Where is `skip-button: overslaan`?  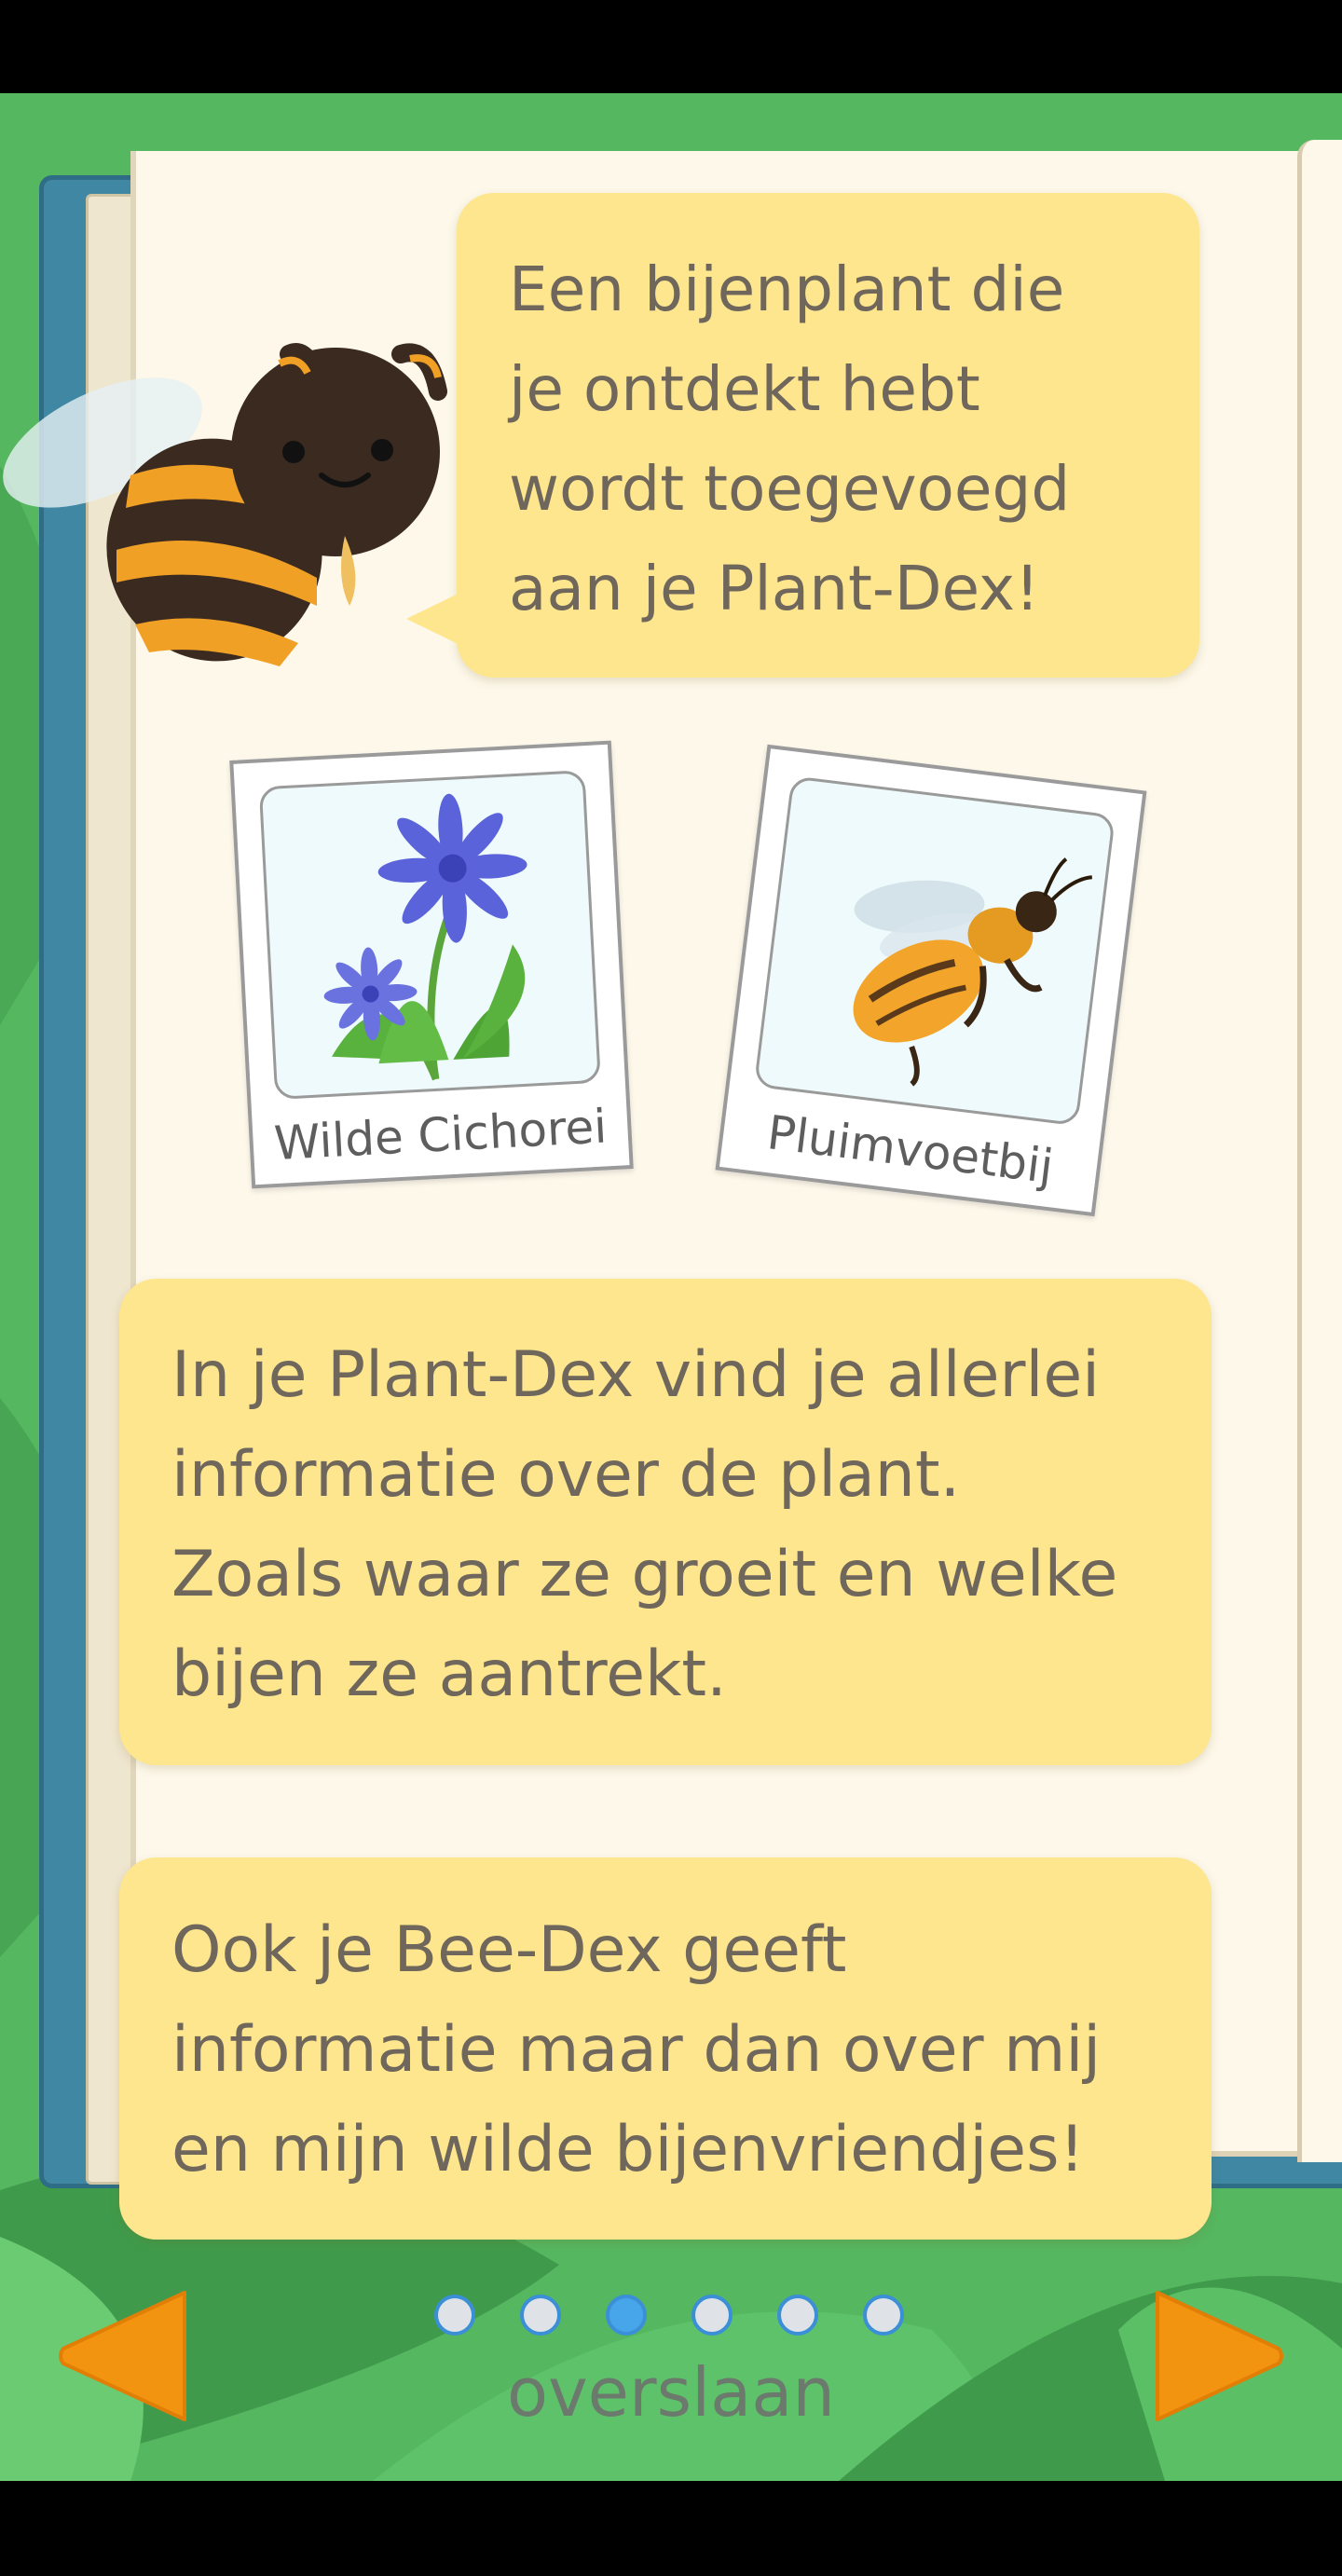 skip-button: overslaan is located at coordinates (671, 2392).